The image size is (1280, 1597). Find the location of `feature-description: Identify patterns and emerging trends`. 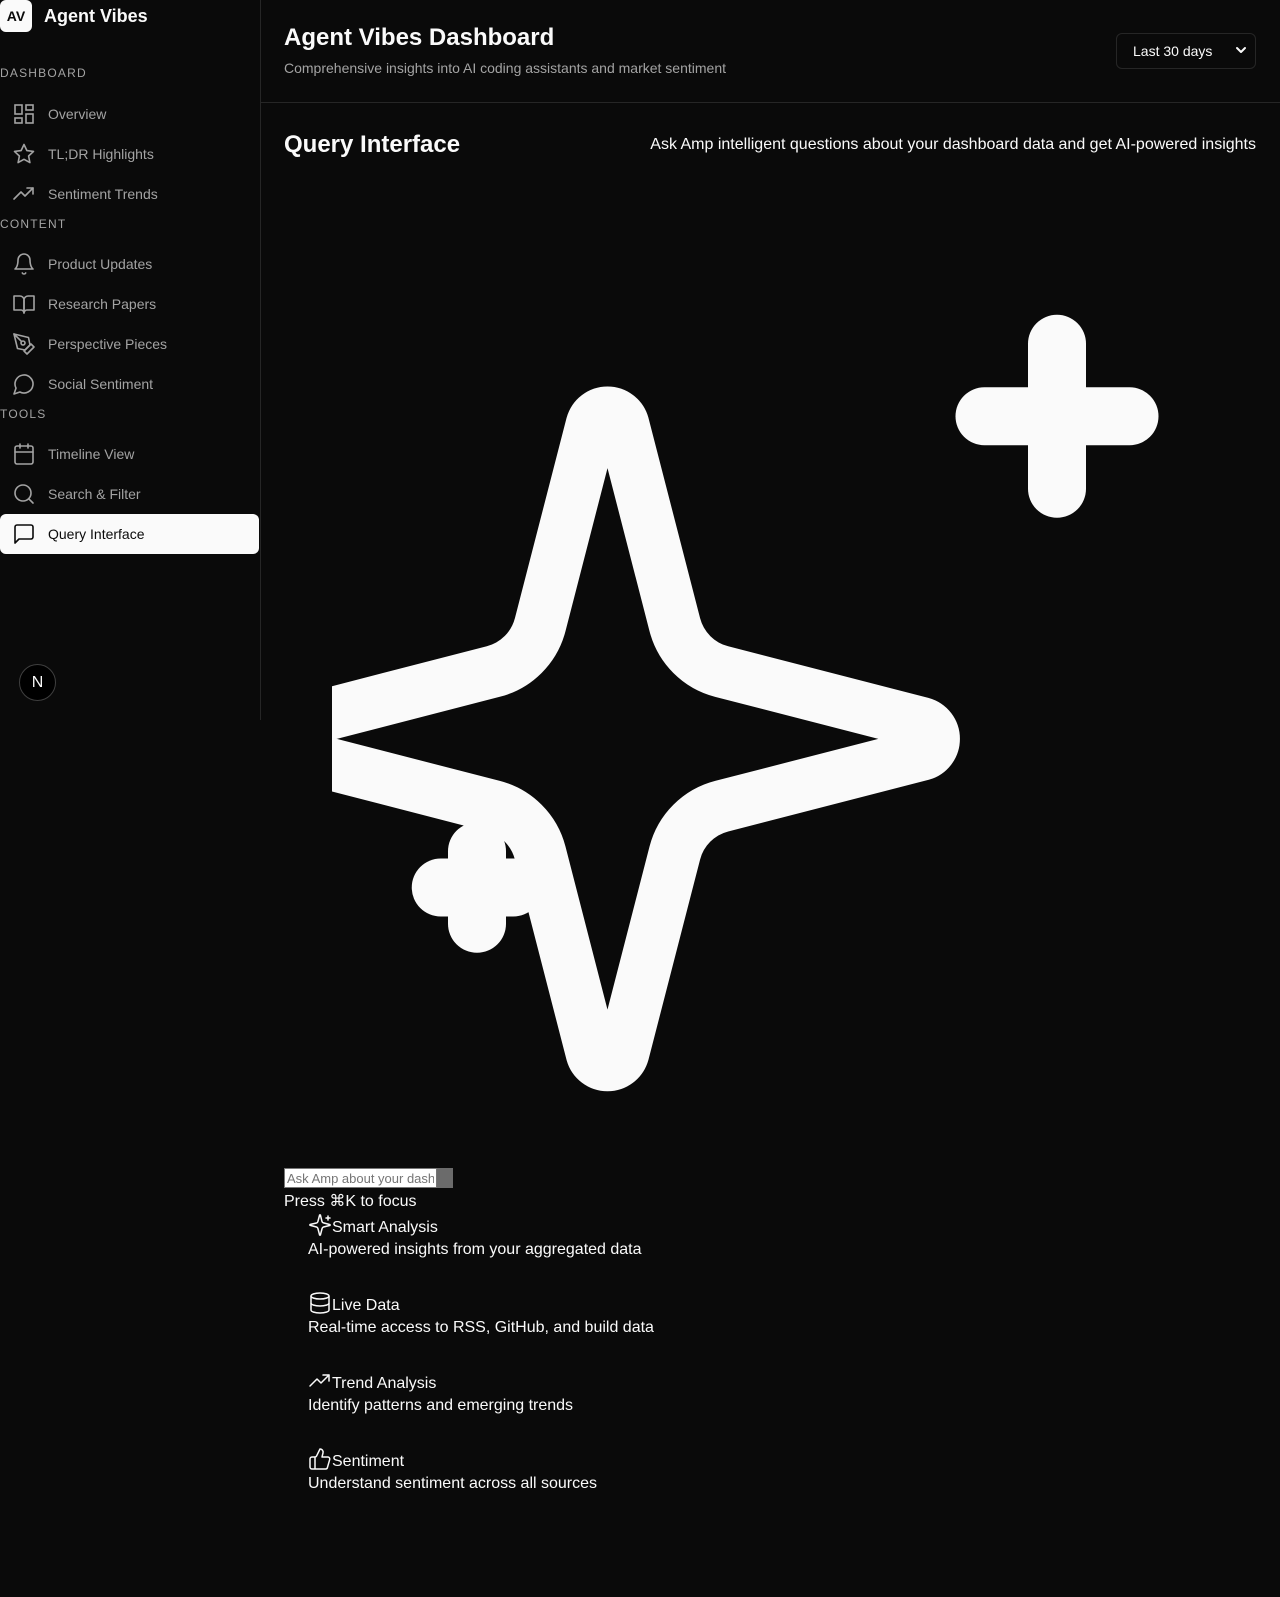

feature-description: Identify patterns and emerging trends is located at coordinates (441, 1405).